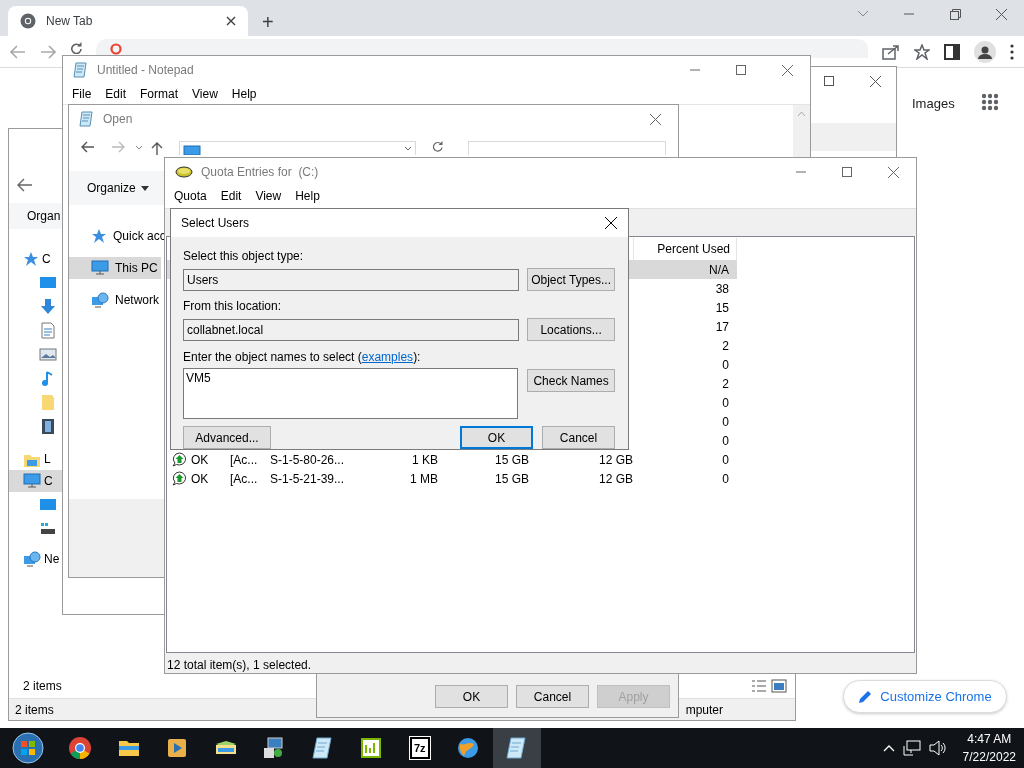 The height and width of the screenshot is (768, 1024). What do you see at coordinates (989, 757) in the screenshot?
I see `clock-date: 7/22/2022` at bounding box center [989, 757].